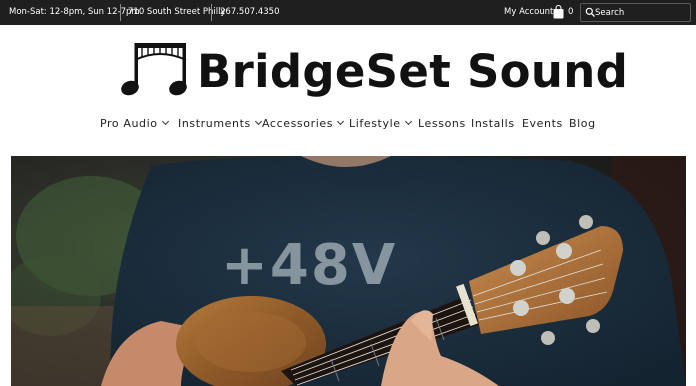 The image size is (696, 386). Describe the element at coordinates (413, 71) in the screenshot. I see `brand-name: BridgeSet Sound` at that location.